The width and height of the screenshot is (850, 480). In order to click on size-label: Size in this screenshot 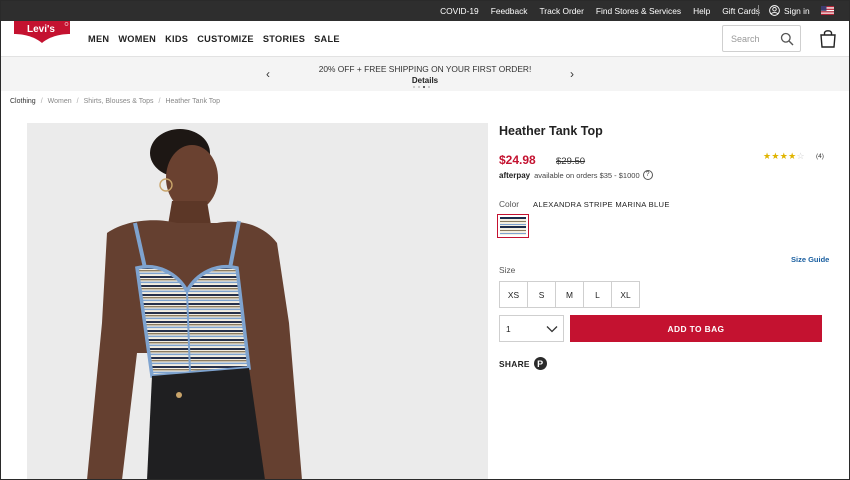, I will do `click(507, 270)`.